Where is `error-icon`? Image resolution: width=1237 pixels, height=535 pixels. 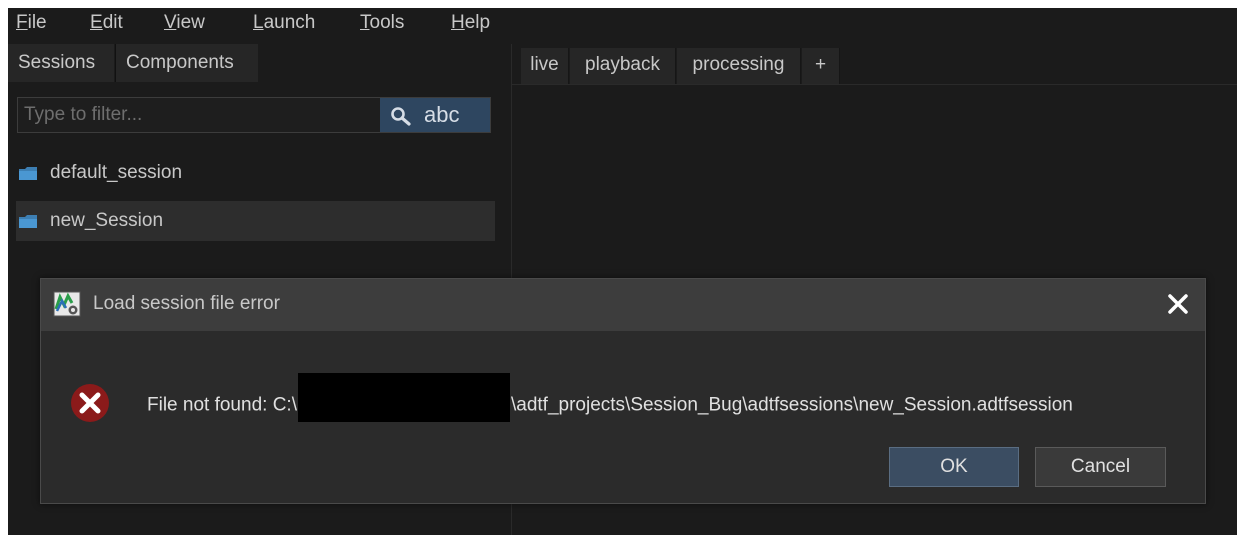 error-icon is located at coordinates (90, 403).